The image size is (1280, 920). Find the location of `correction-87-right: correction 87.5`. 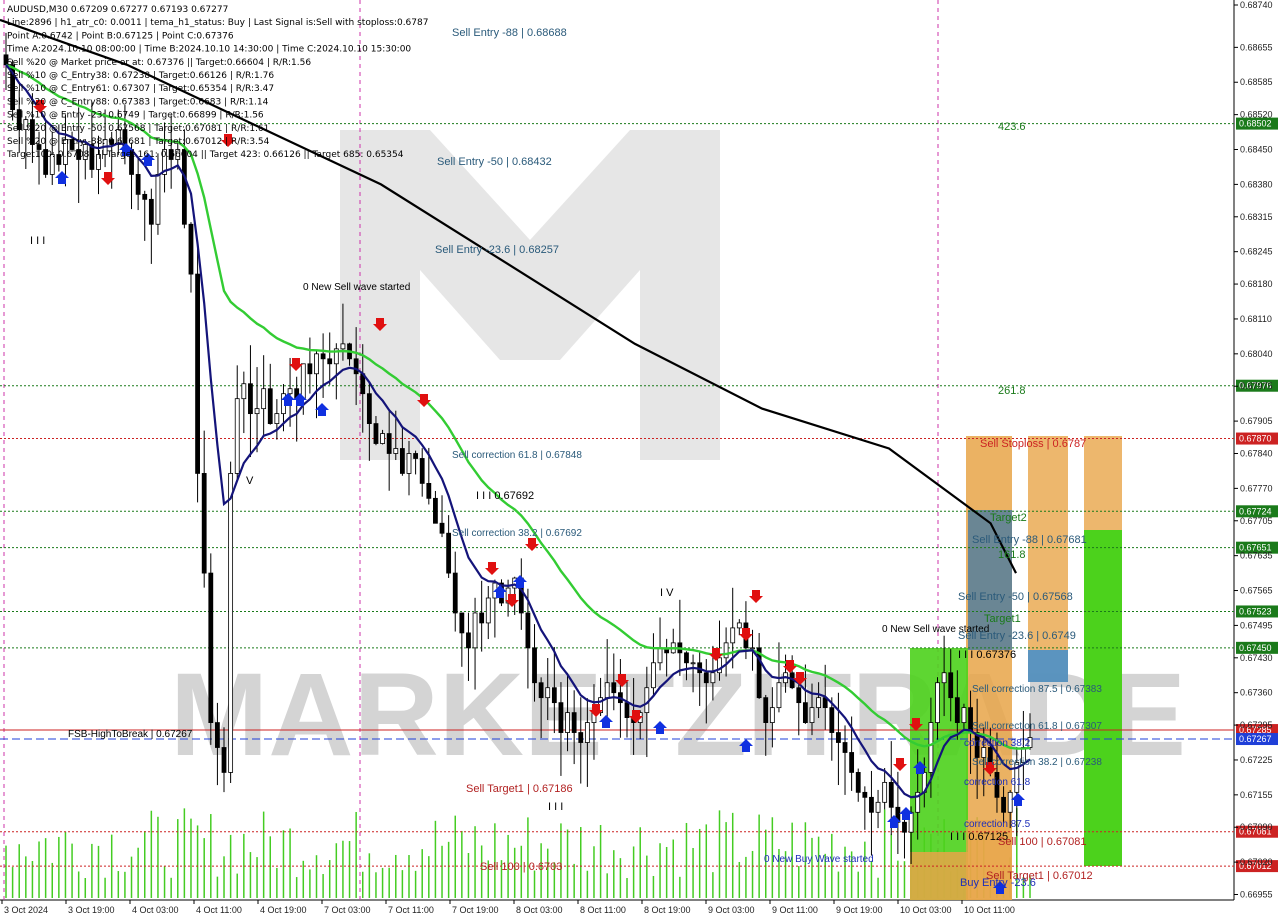

correction-87-right: correction 87.5 is located at coordinates (997, 824).